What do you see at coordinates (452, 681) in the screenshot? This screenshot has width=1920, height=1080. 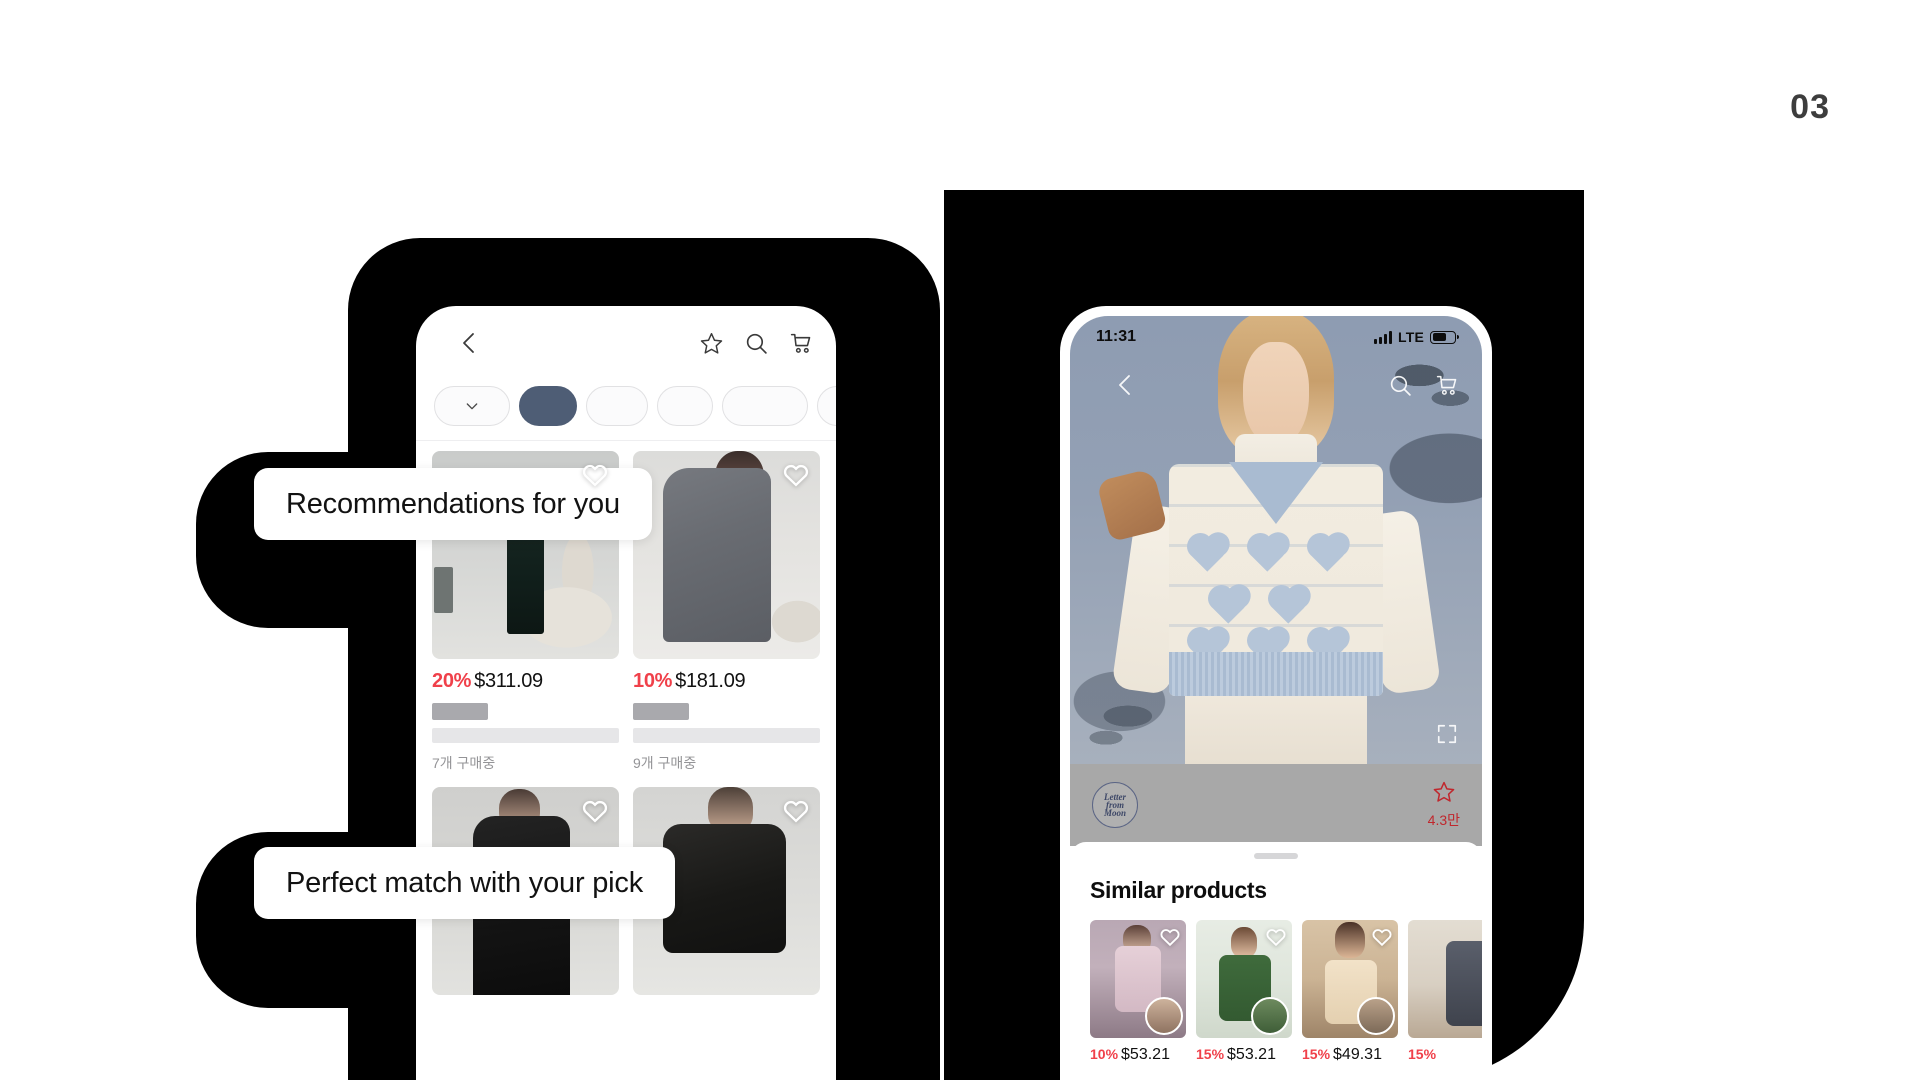 I see `discount-badge: 20%` at bounding box center [452, 681].